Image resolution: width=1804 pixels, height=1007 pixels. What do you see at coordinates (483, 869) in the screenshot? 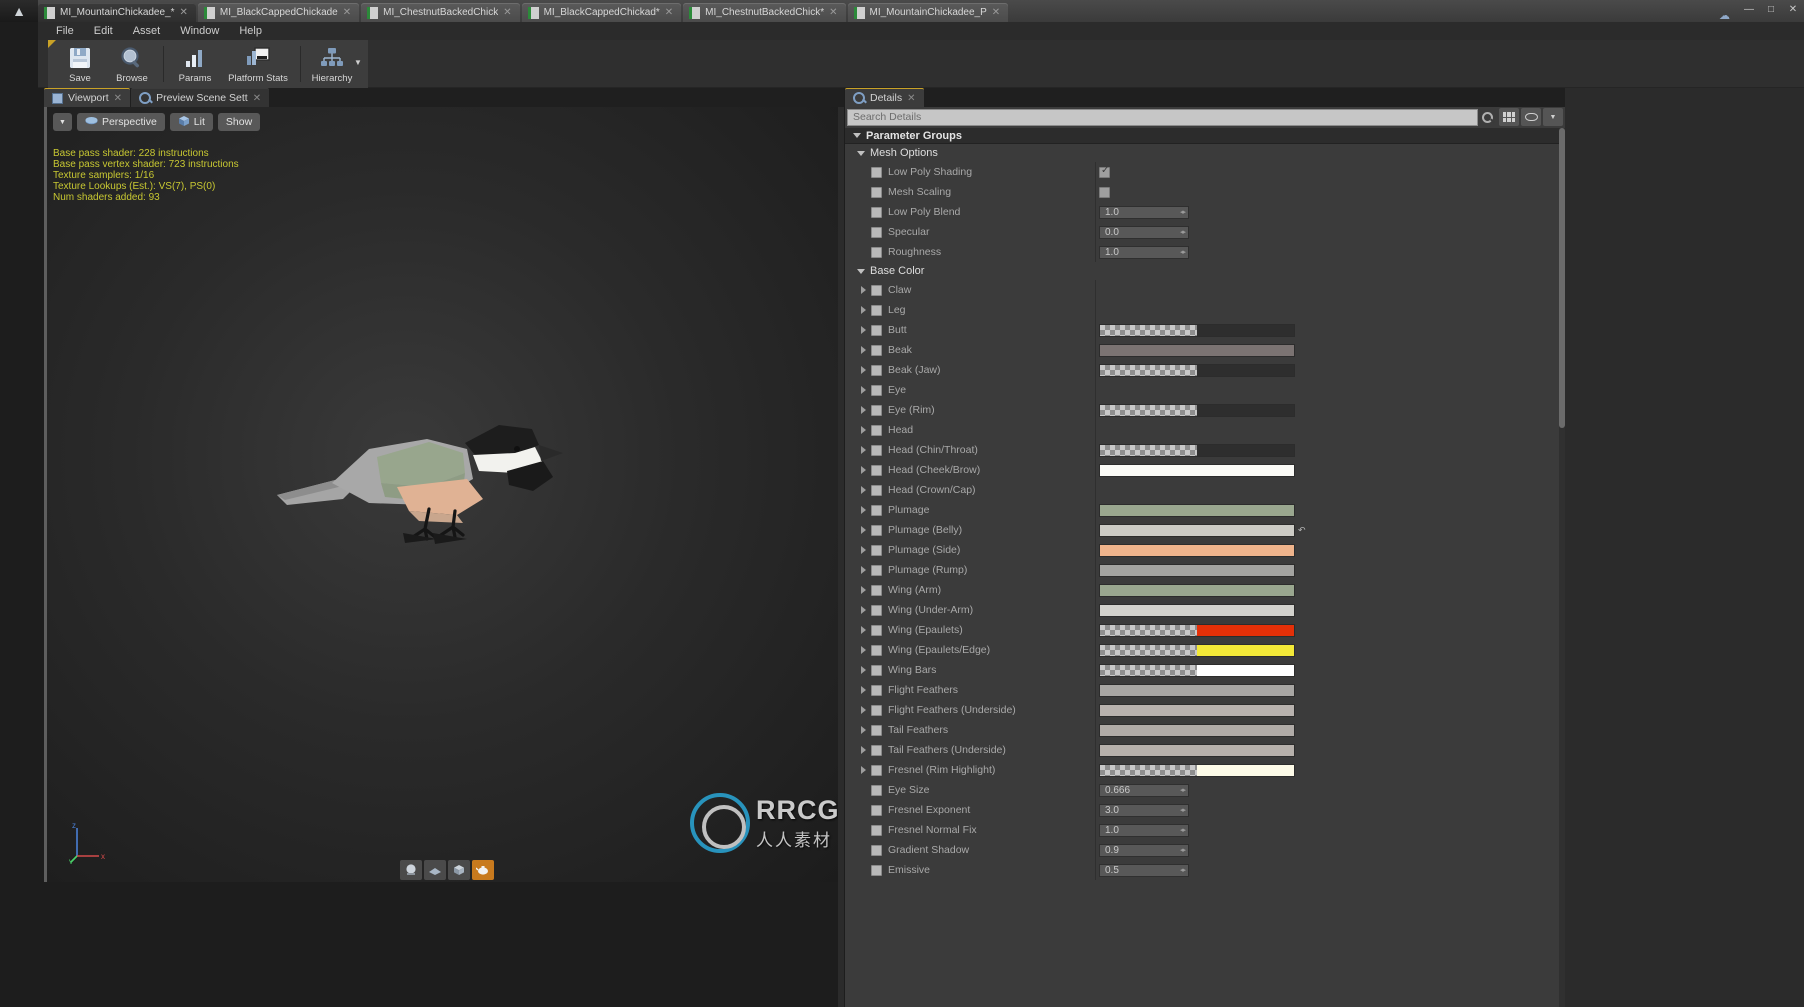
I see `teapot-icon` at bounding box center [483, 869].